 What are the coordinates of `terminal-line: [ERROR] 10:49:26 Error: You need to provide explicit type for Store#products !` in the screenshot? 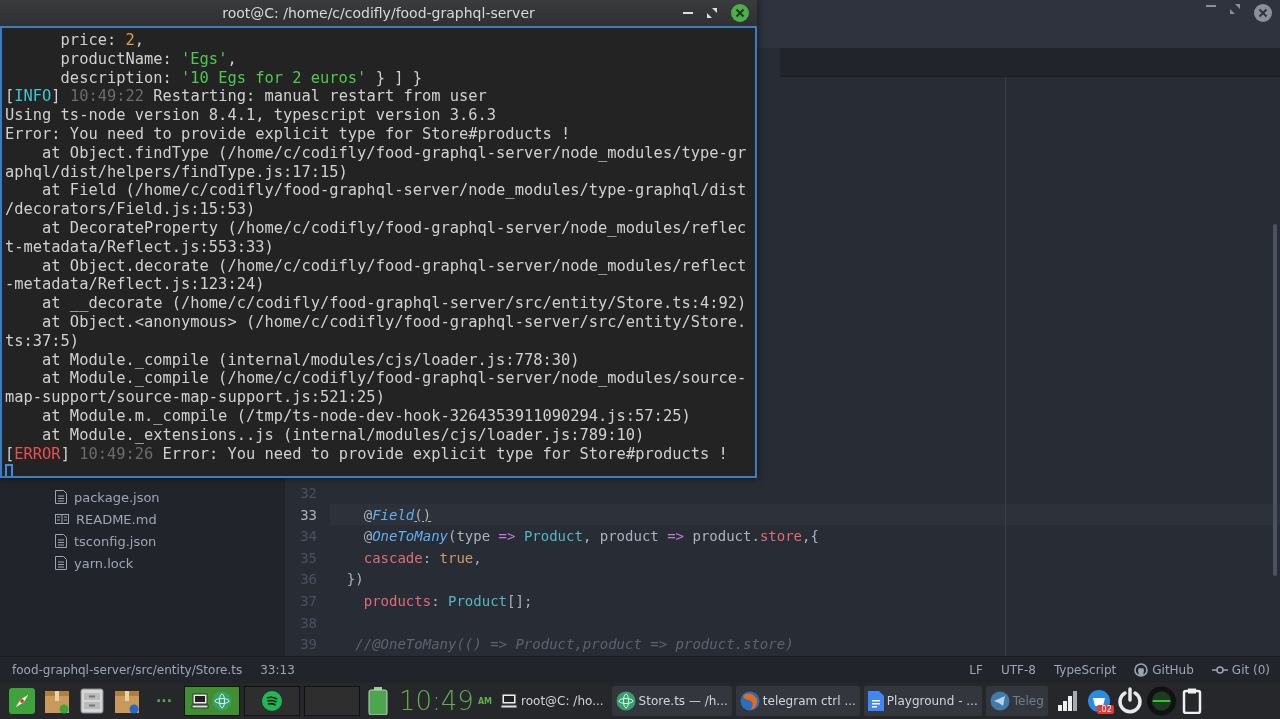 It's located at (366, 453).